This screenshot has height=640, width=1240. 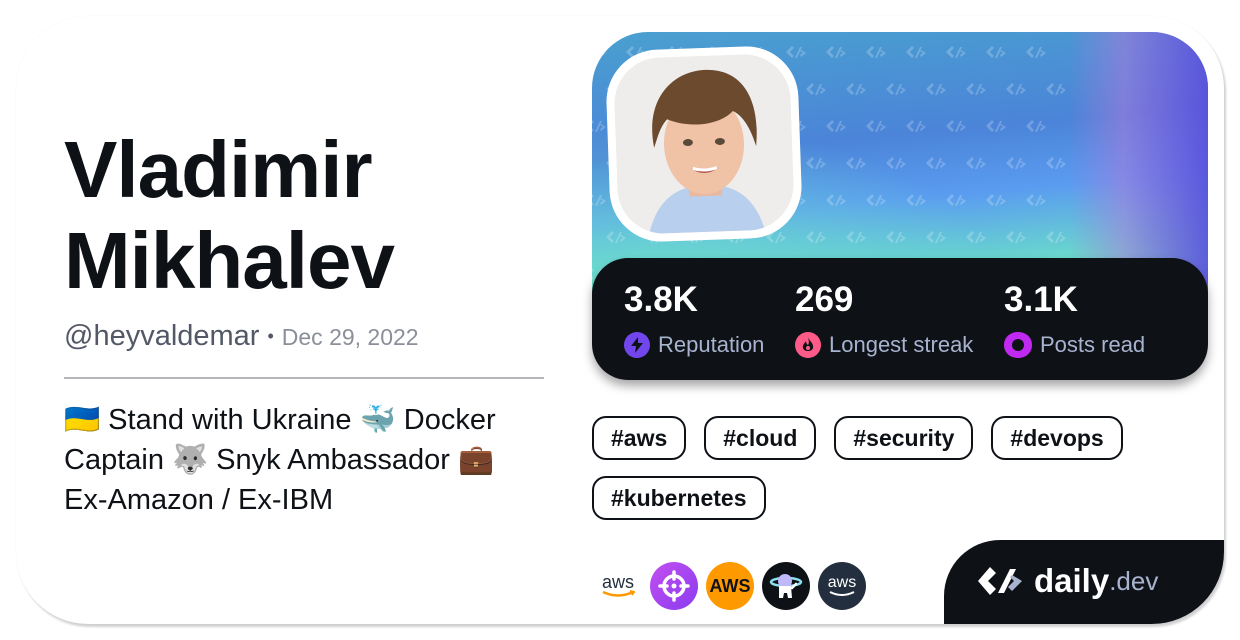 What do you see at coordinates (901, 344) in the screenshot?
I see `stat-label: Longest streak` at bounding box center [901, 344].